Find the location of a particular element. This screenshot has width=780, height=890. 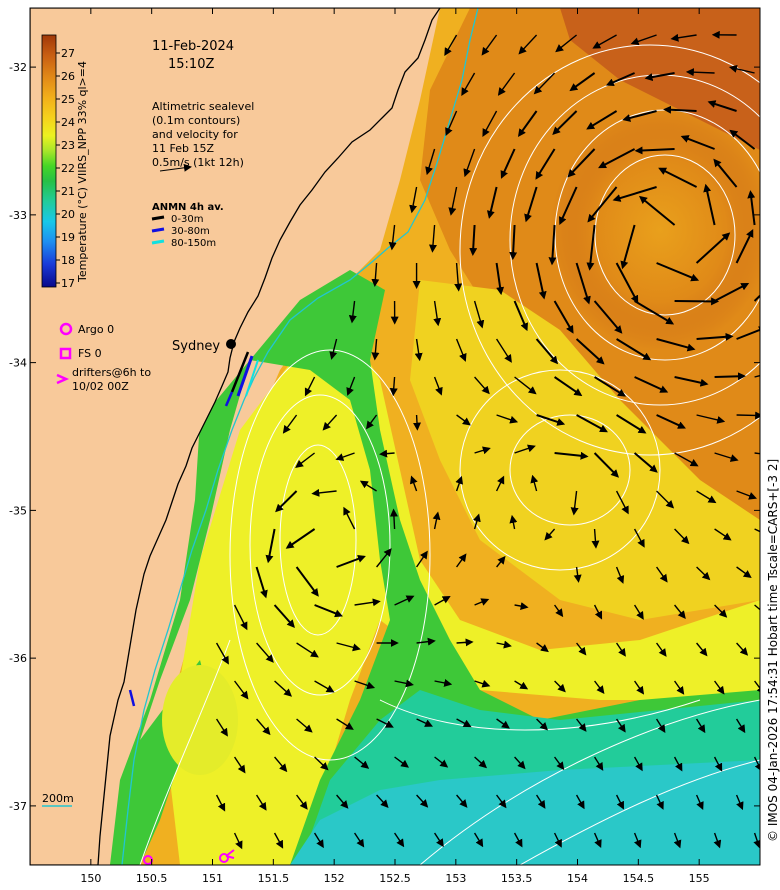

x-tick-label: 155 is located at coordinates (699, 878).